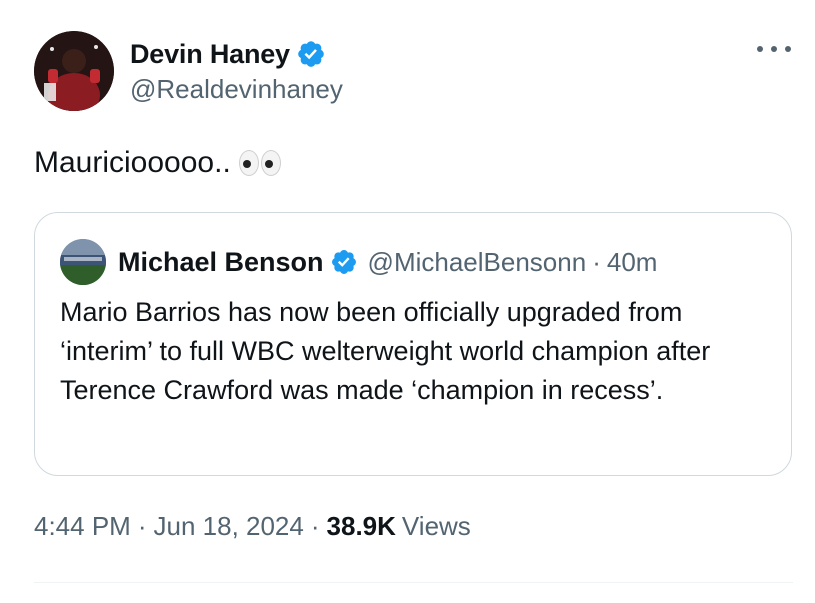 Image resolution: width=815 pixels, height=603 pixels. I want to click on author-avatar, so click(74, 71).